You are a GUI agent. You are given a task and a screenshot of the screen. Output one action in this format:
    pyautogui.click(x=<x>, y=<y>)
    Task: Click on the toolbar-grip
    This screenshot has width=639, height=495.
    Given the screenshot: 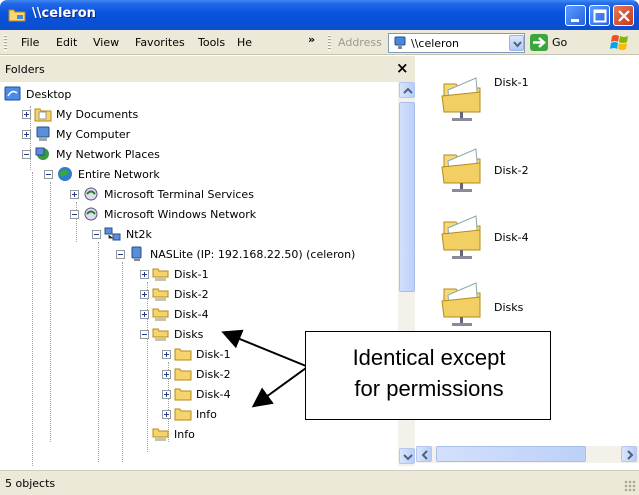 What is the action you would take?
    pyautogui.click(x=5, y=43)
    